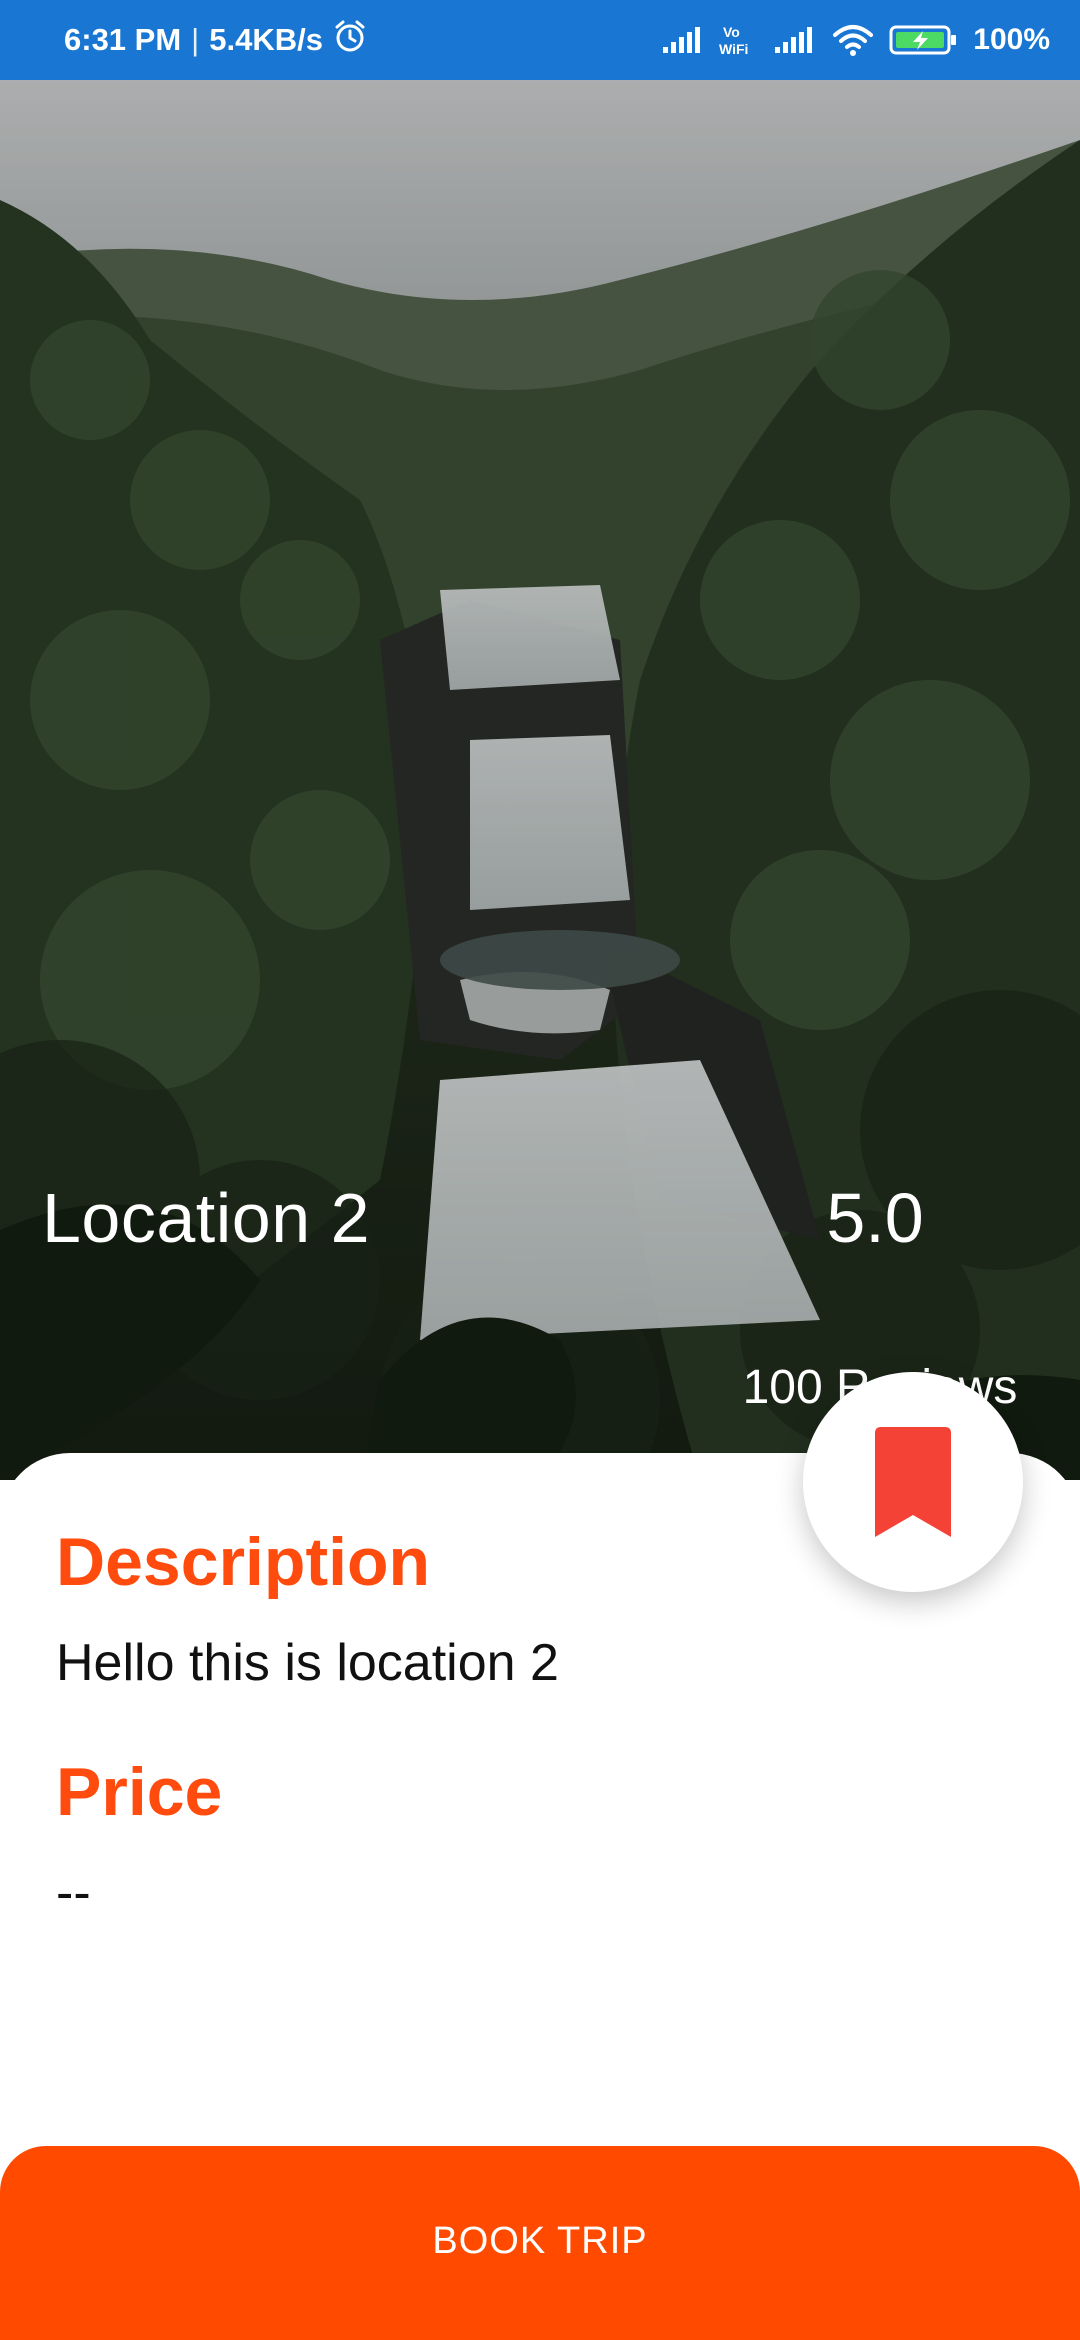  Describe the element at coordinates (307, 1663) in the screenshot. I see `description-text: Hello this is location 2` at that location.